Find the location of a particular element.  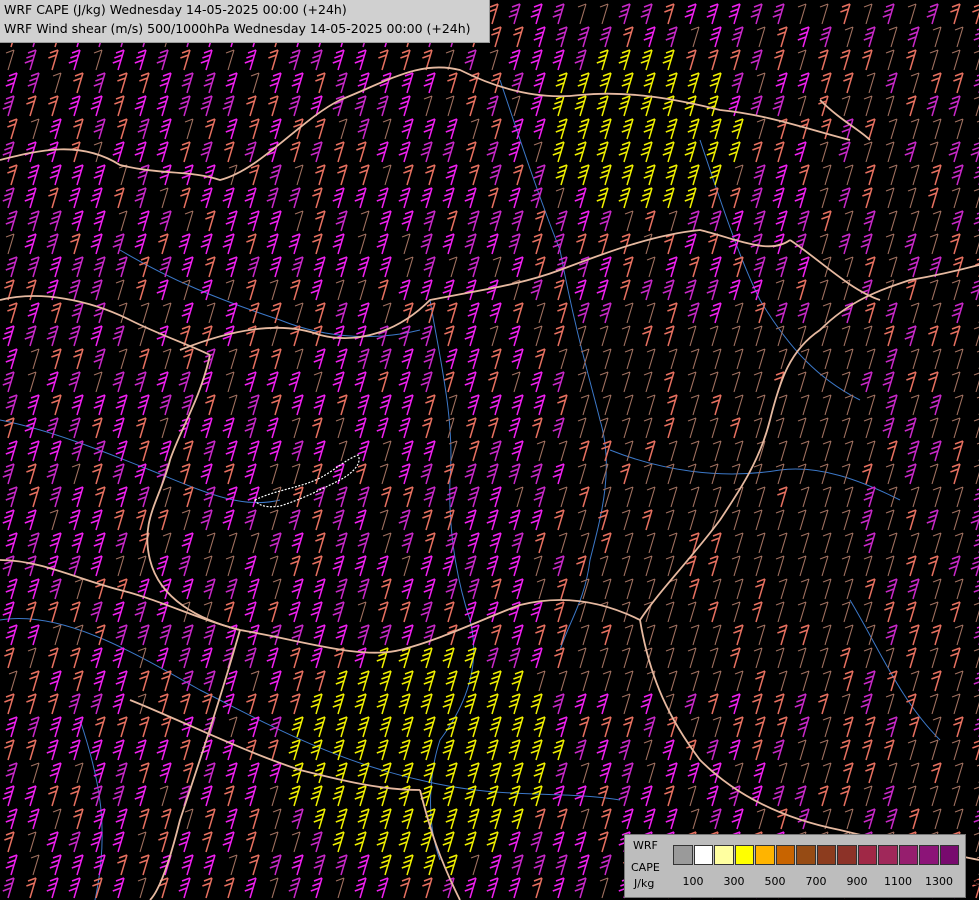

legend-unit-label: J/kg is located at coordinates (644, 883).